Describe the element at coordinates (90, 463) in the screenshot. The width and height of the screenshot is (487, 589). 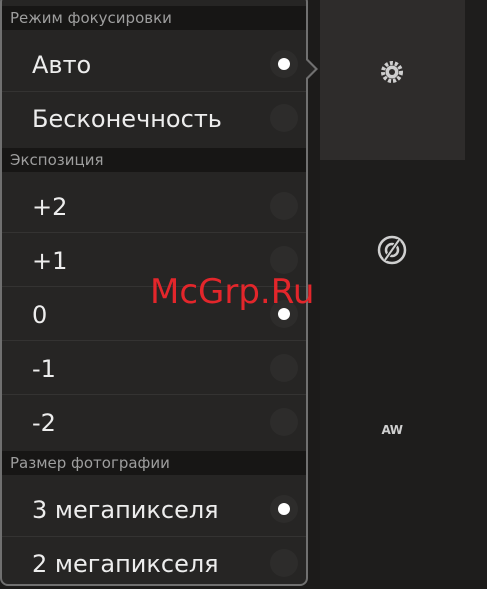
I see `section-title: Размер фотографии` at that location.